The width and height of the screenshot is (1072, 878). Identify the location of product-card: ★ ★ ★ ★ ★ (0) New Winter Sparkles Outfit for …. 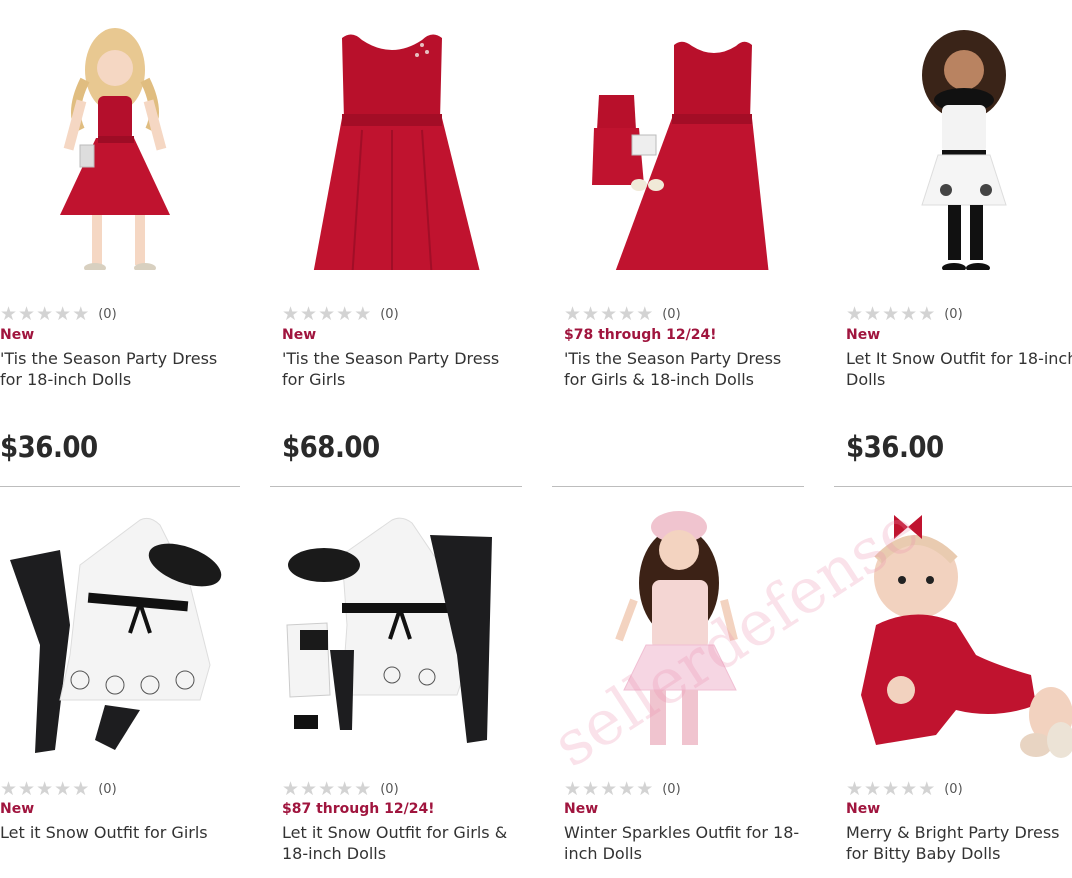
(684, 690).